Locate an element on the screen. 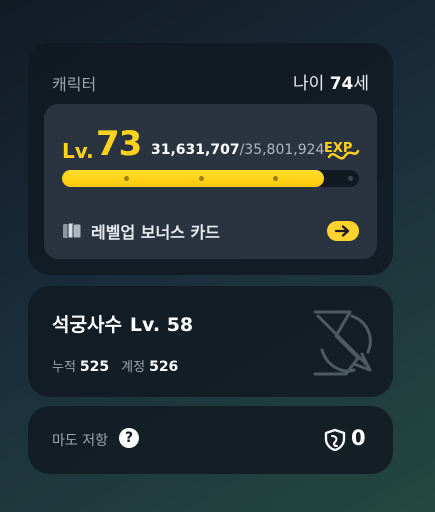  cards-icon is located at coordinates (72, 230).